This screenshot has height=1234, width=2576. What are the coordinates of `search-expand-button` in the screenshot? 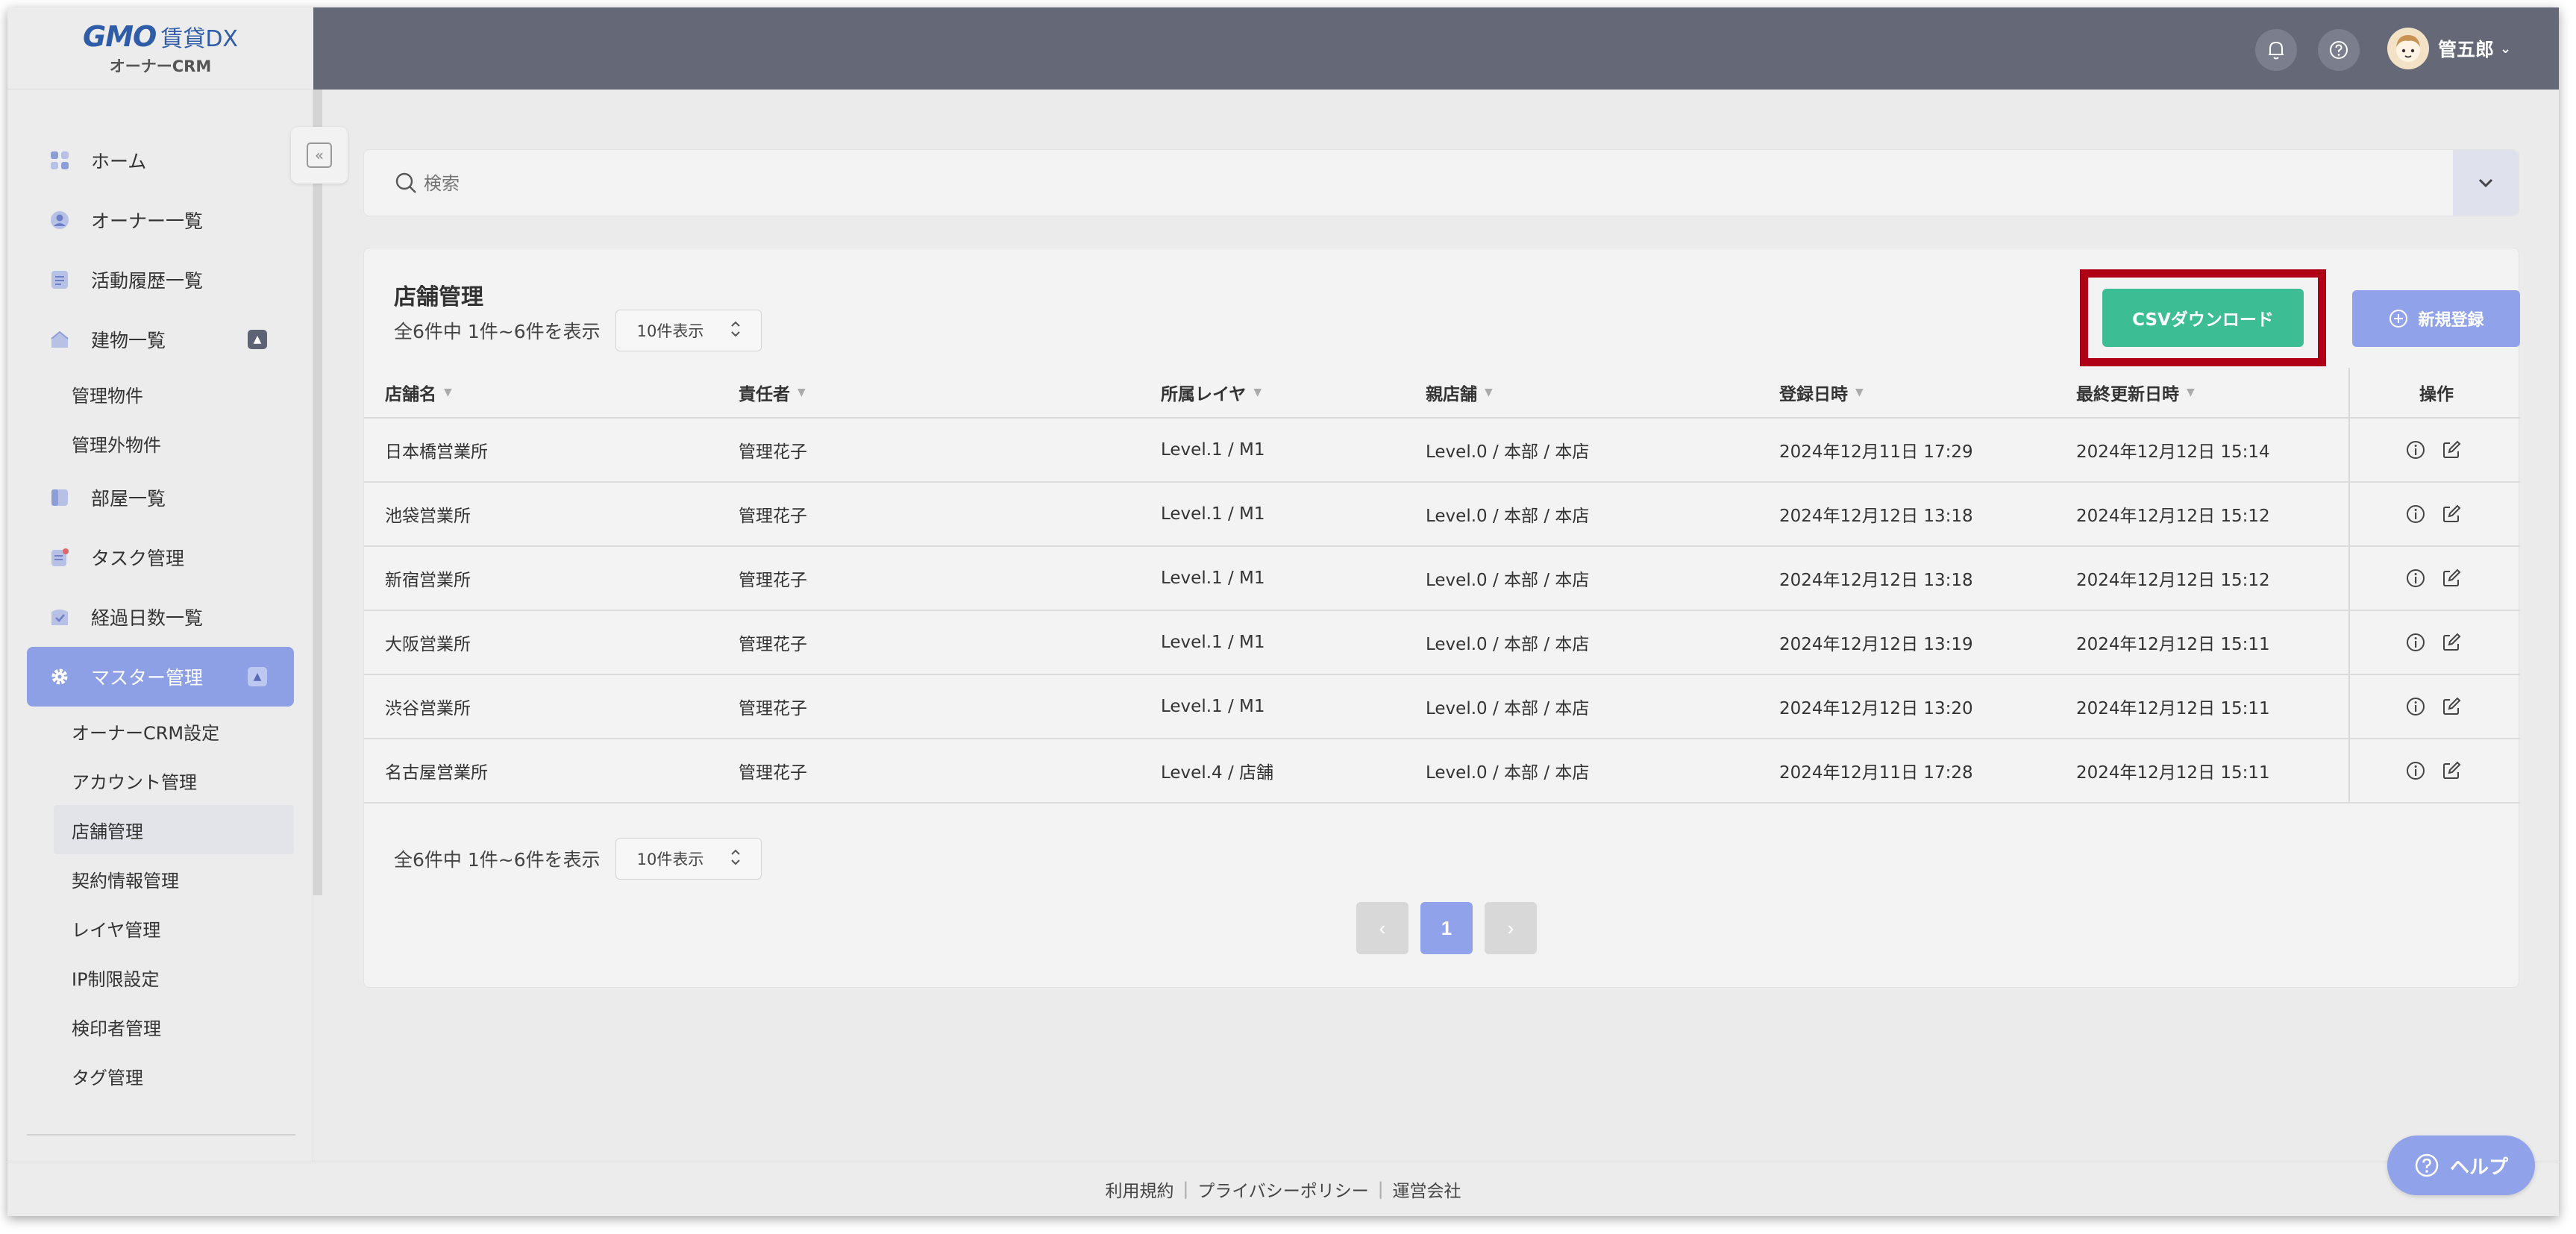 It's located at (2486, 183).